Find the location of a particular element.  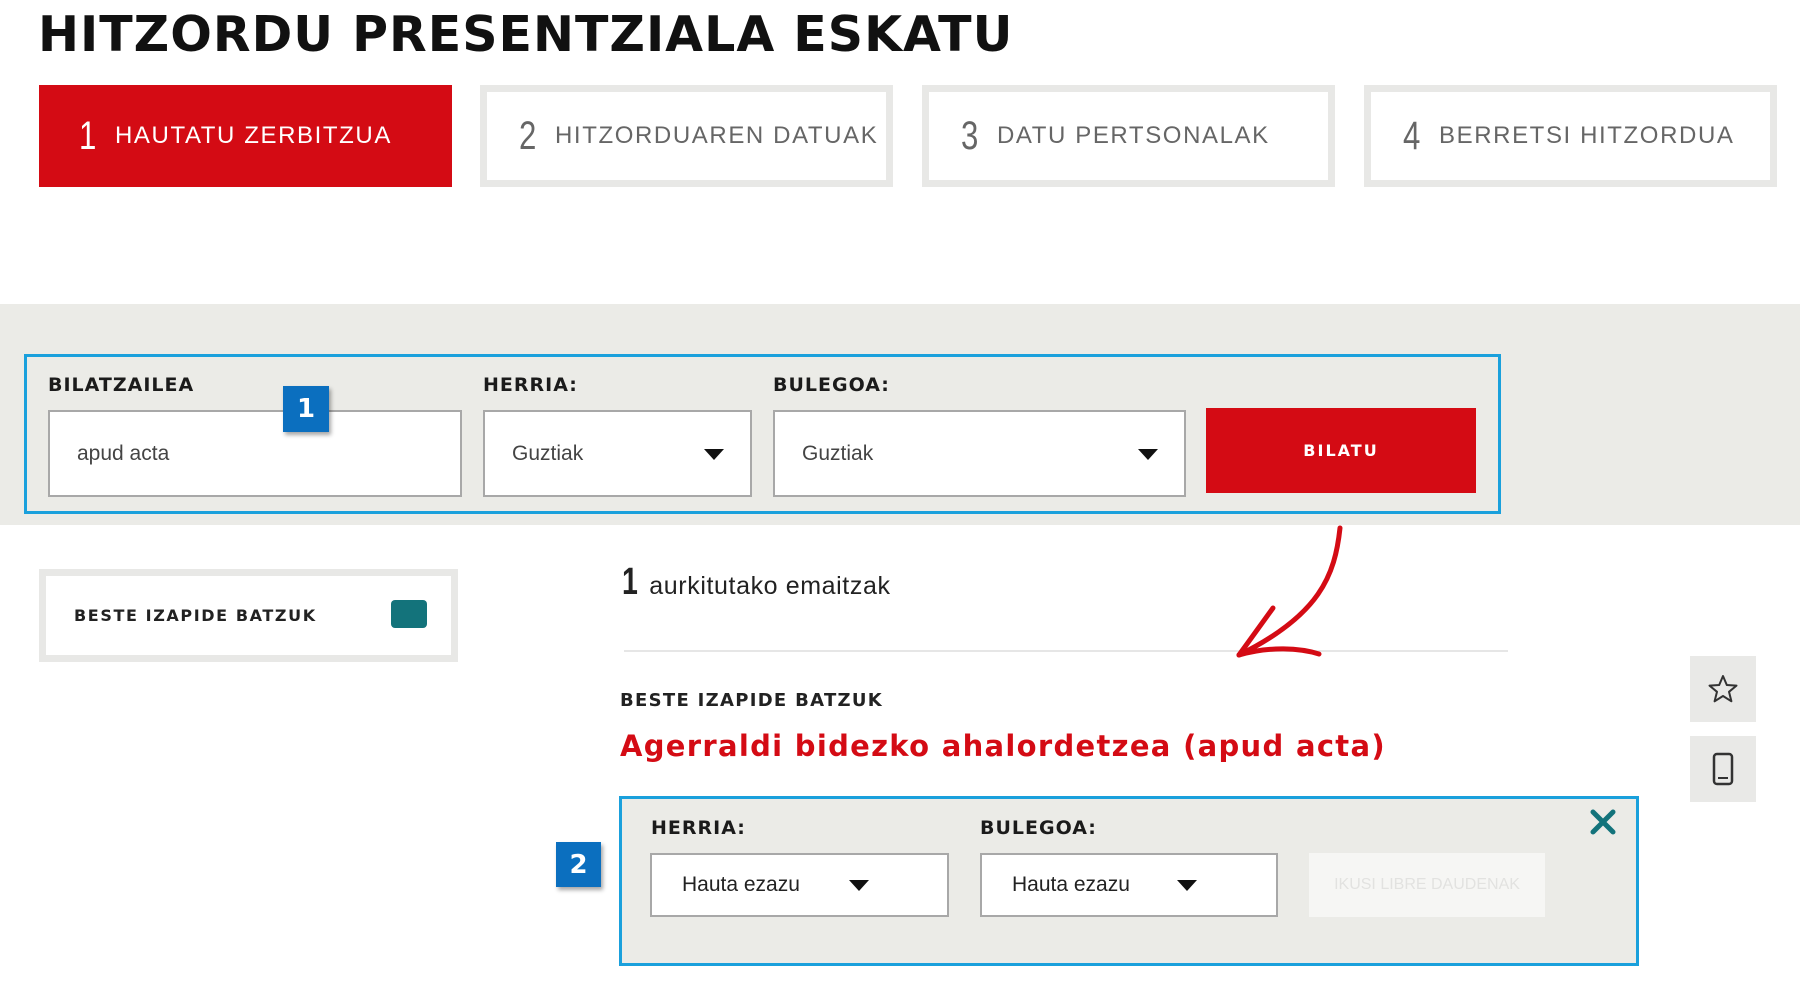

step-number: 3 is located at coordinates (970, 135).